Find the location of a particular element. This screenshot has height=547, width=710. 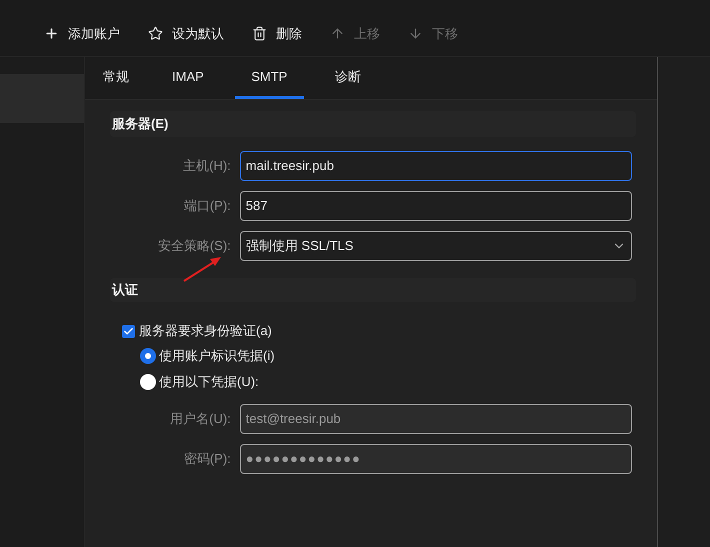

radio-label: 使用以下凭据(U): is located at coordinates (209, 382).